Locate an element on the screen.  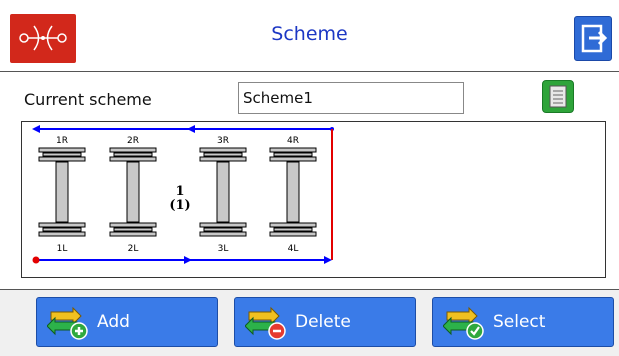
svg-text: 1L is located at coordinates (62, 249).